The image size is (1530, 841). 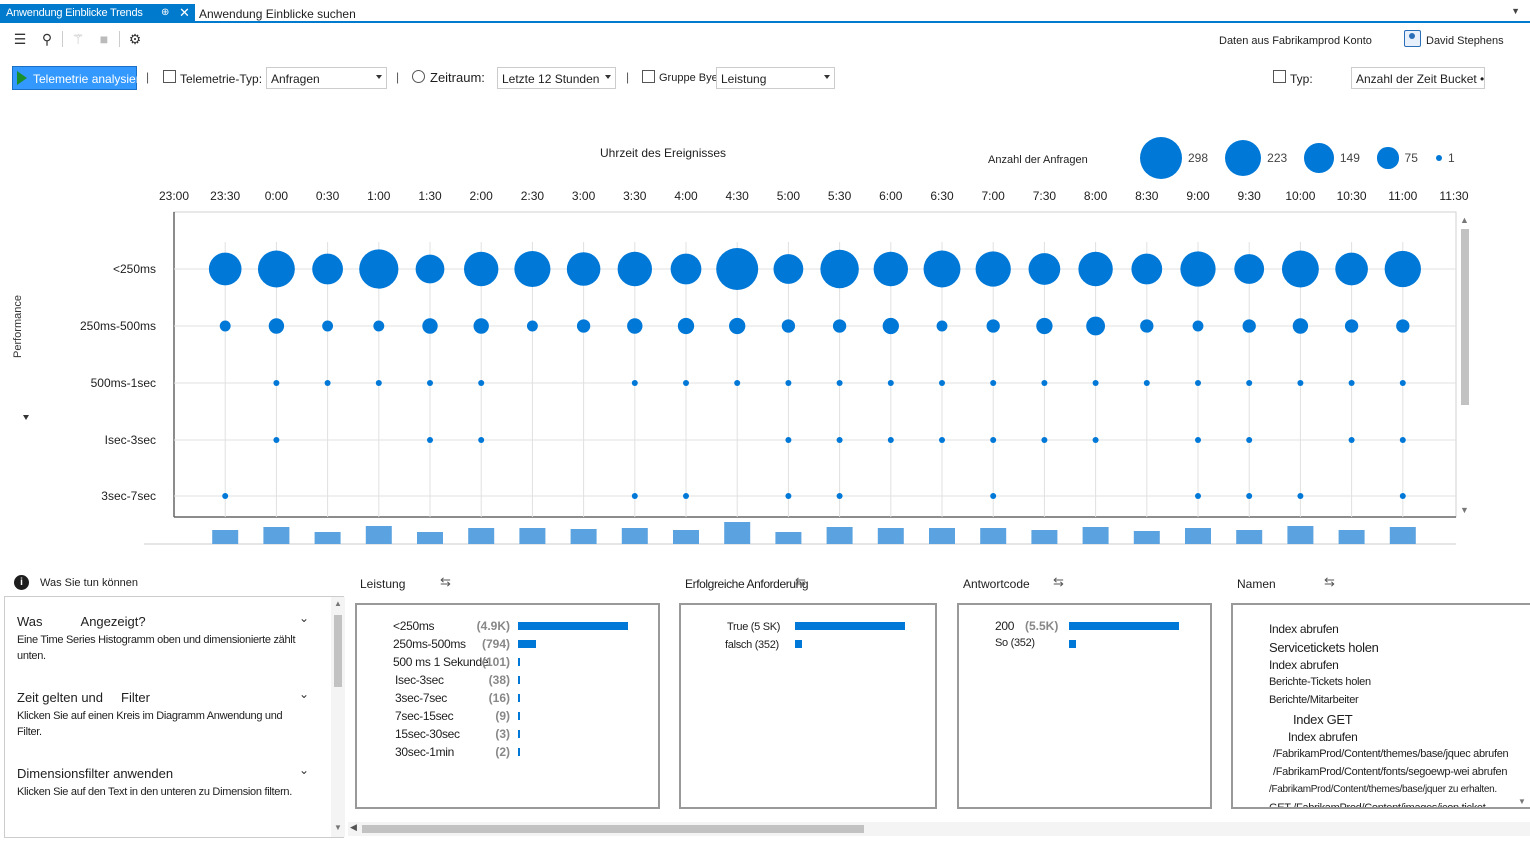 I want to click on chart-scrollbar: ▲ ▼, so click(x=1465, y=366).